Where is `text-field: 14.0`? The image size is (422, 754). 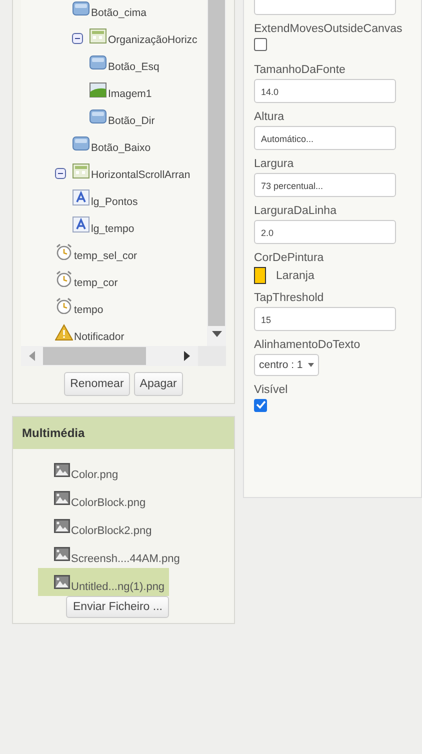
text-field: 14.0 is located at coordinates (325, 91).